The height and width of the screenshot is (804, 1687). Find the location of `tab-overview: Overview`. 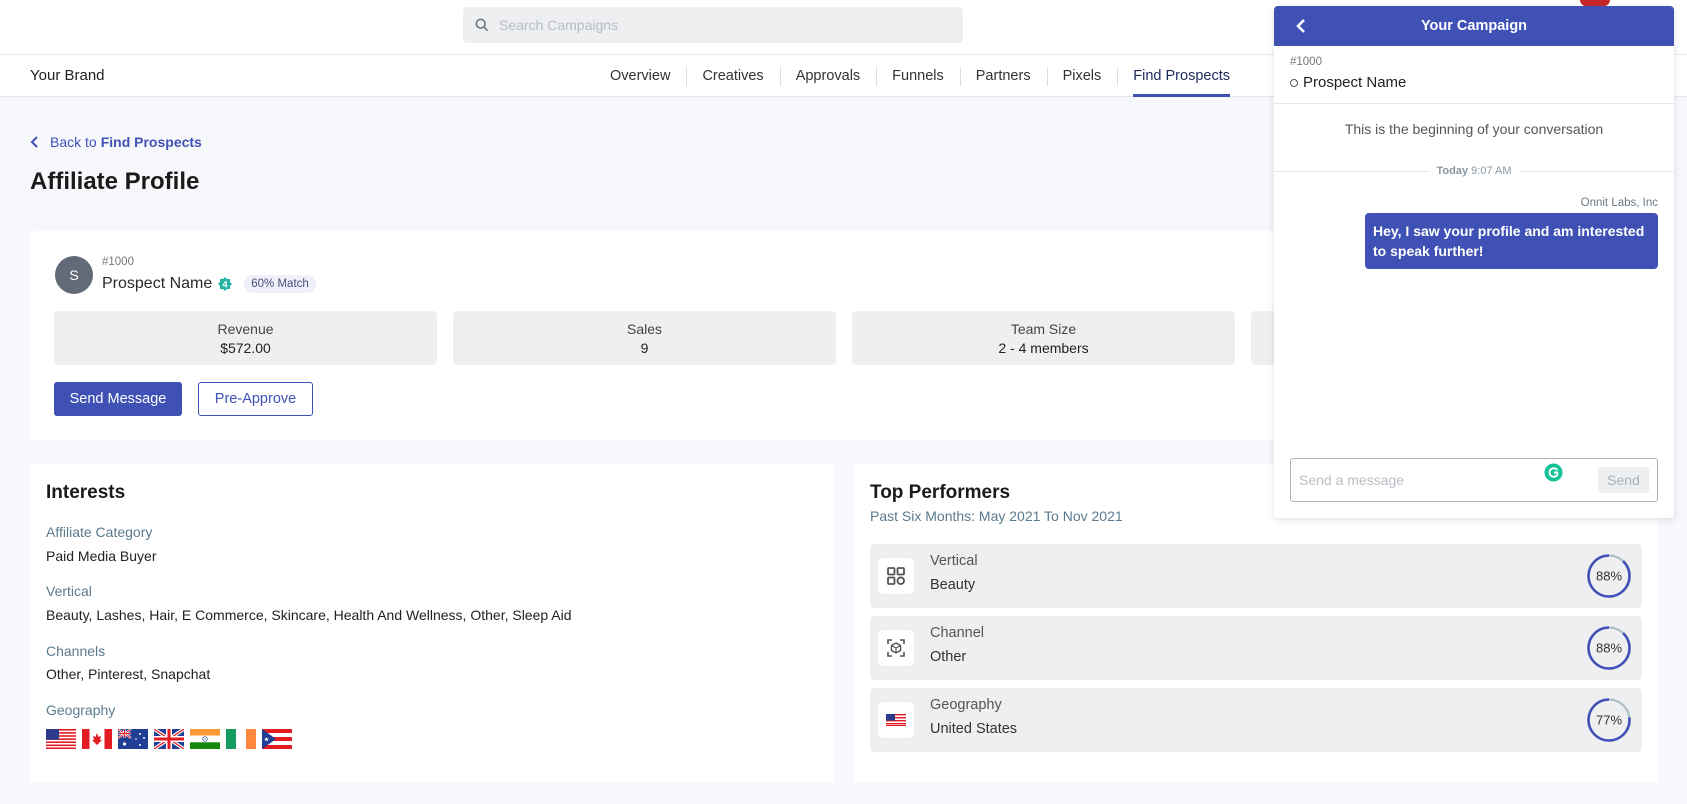

tab-overview: Overview is located at coordinates (640, 76).